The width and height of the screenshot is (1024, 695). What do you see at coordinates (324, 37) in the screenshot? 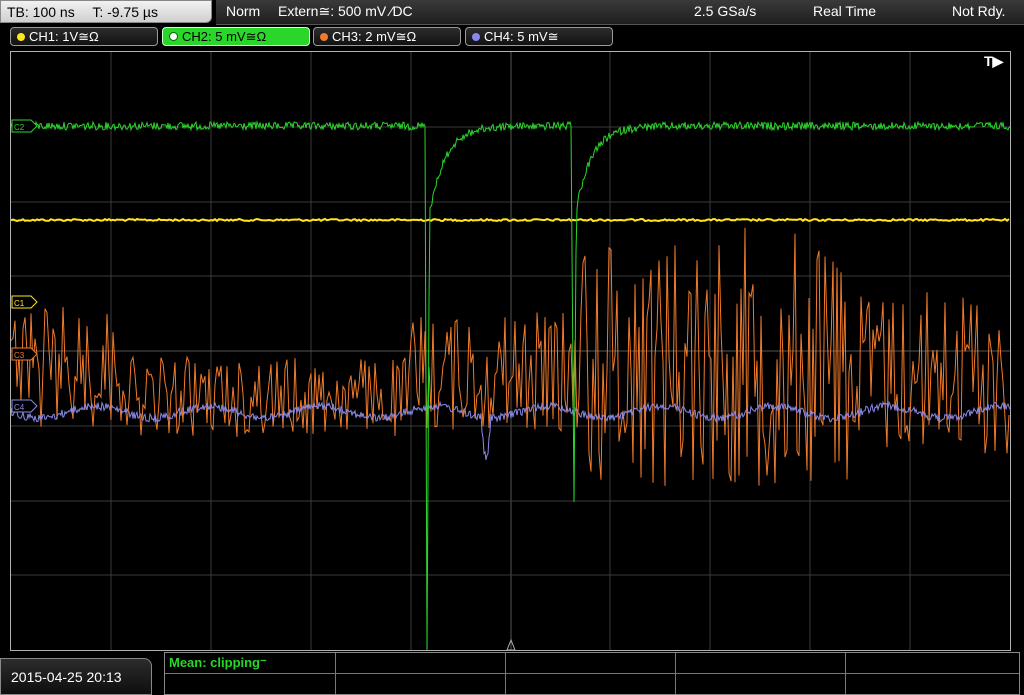
I see `ch3-dot-icon` at bounding box center [324, 37].